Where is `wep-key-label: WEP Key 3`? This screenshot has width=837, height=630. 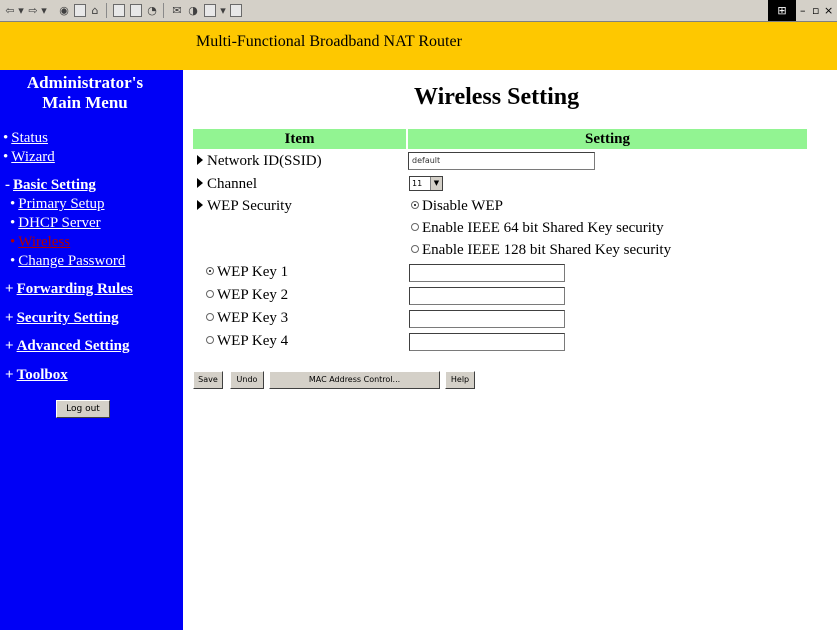
wep-key-label: WEP Key 3 is located at coordinates (253, 318).